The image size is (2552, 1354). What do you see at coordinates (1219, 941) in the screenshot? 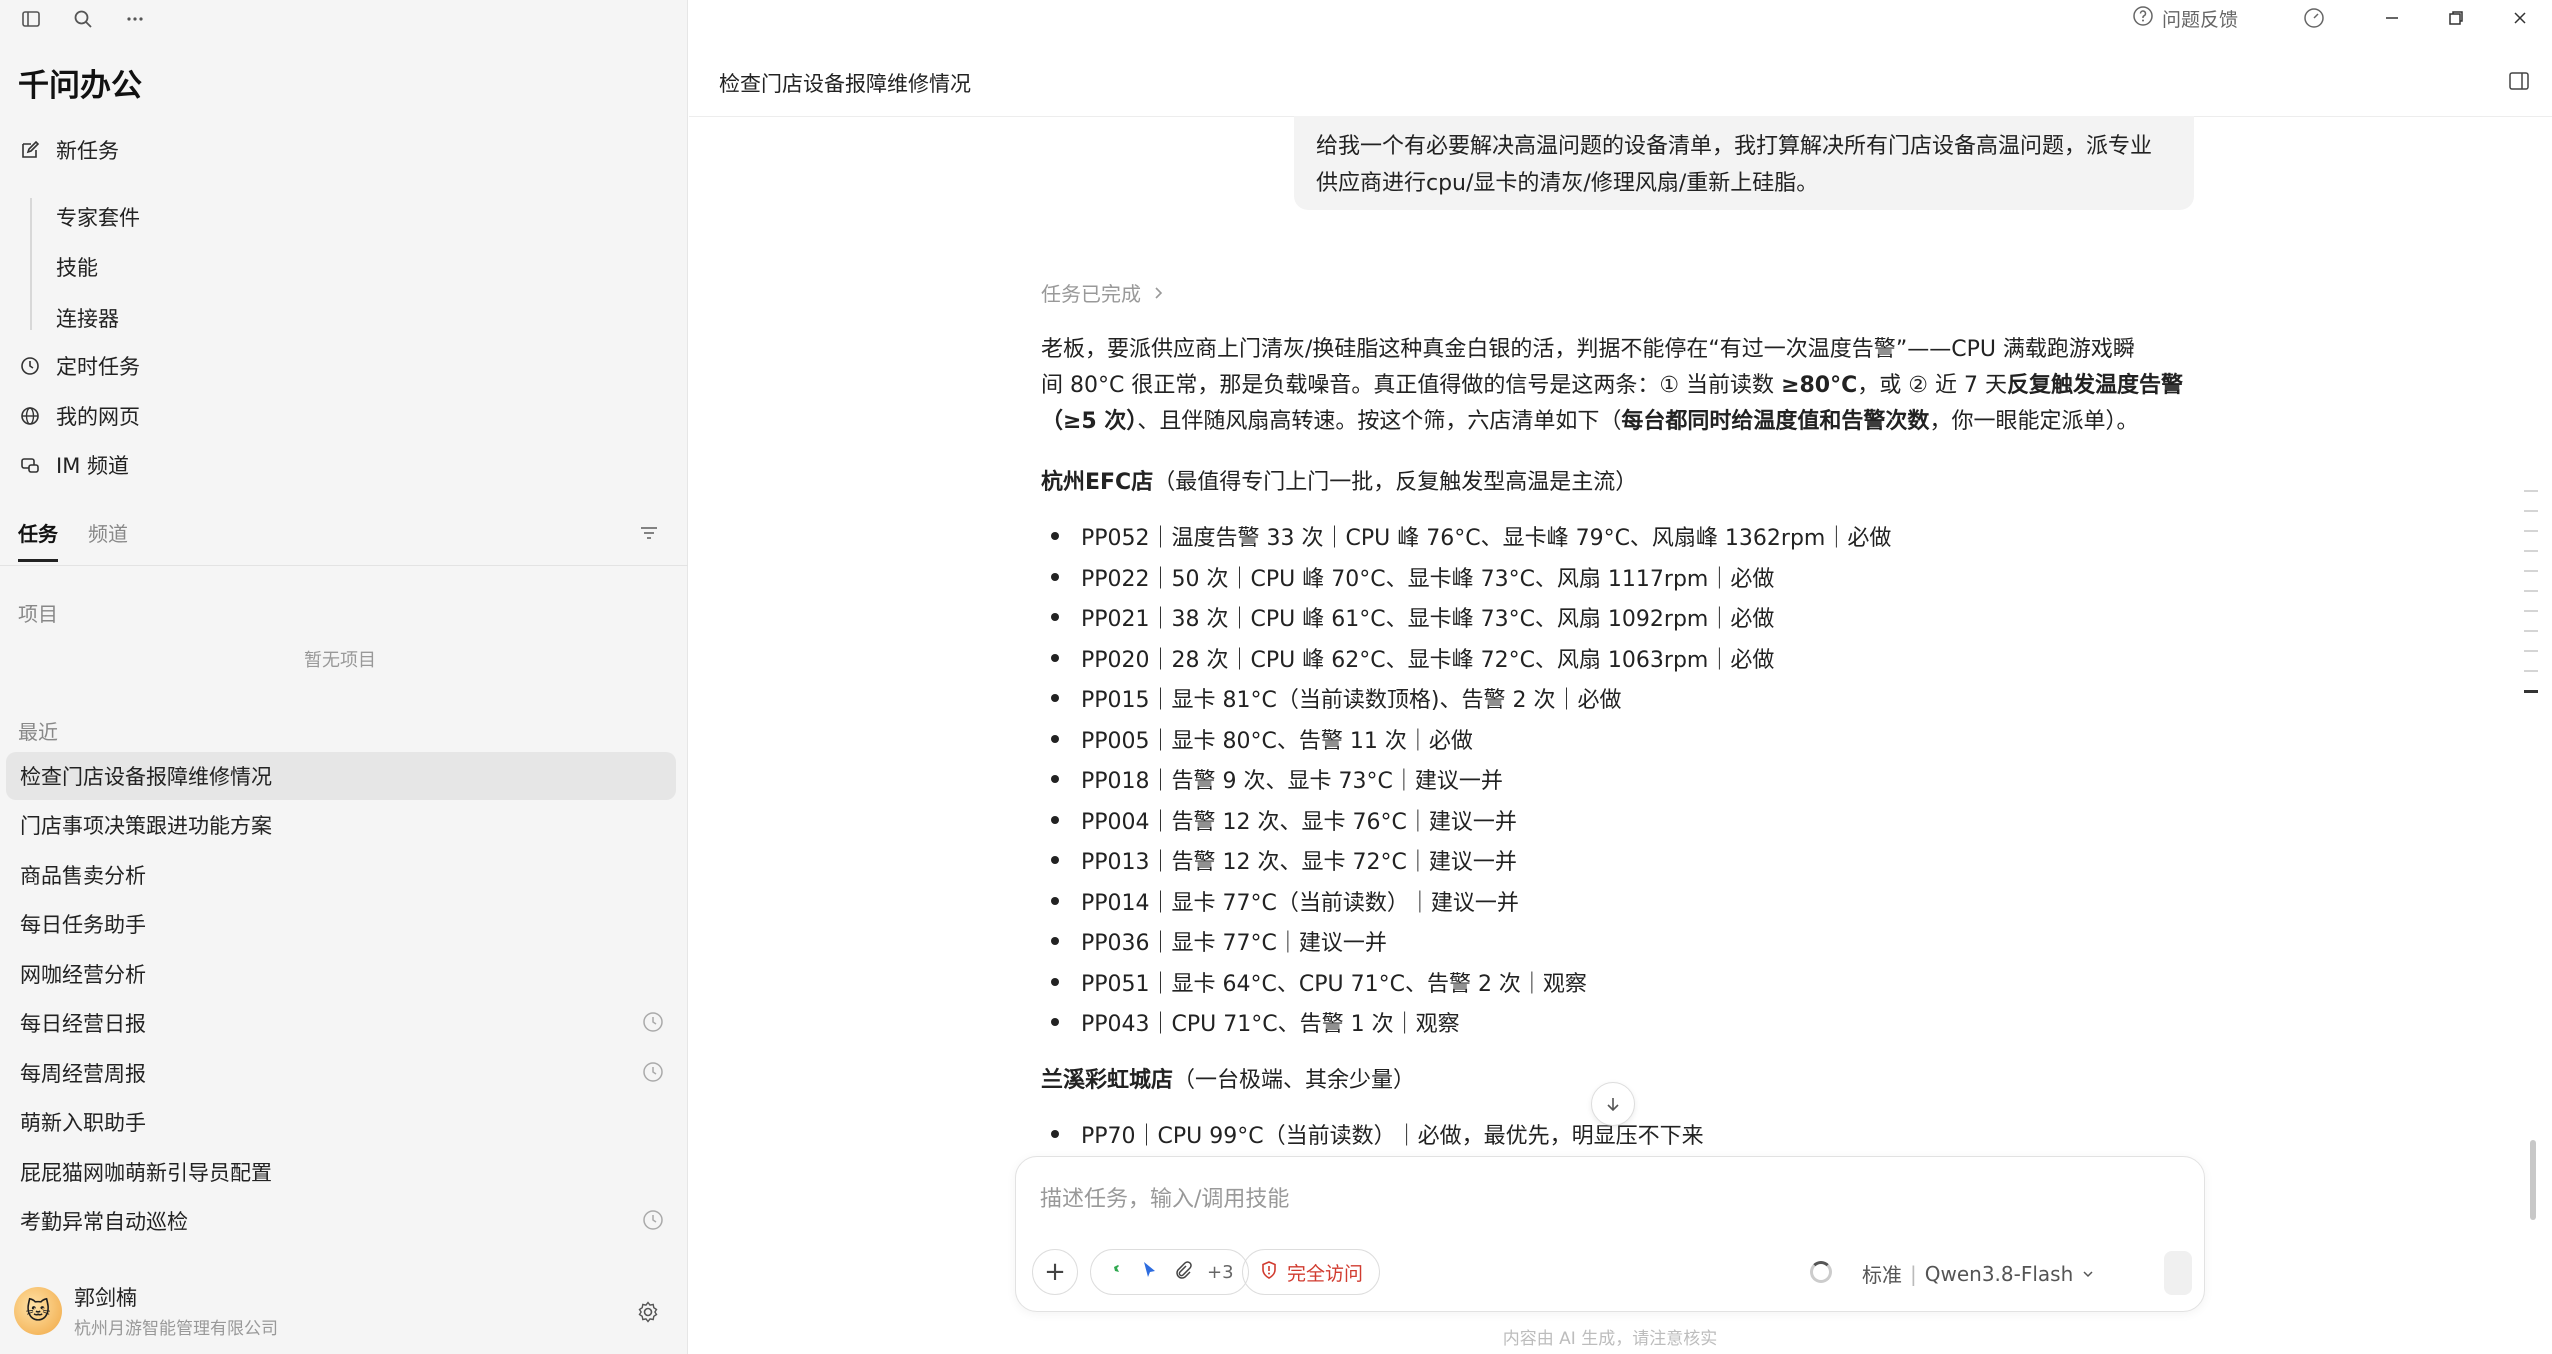
I see `list-item: PP036｜显卡 77°C｜建议一并` at bounding box center [1219, 941].